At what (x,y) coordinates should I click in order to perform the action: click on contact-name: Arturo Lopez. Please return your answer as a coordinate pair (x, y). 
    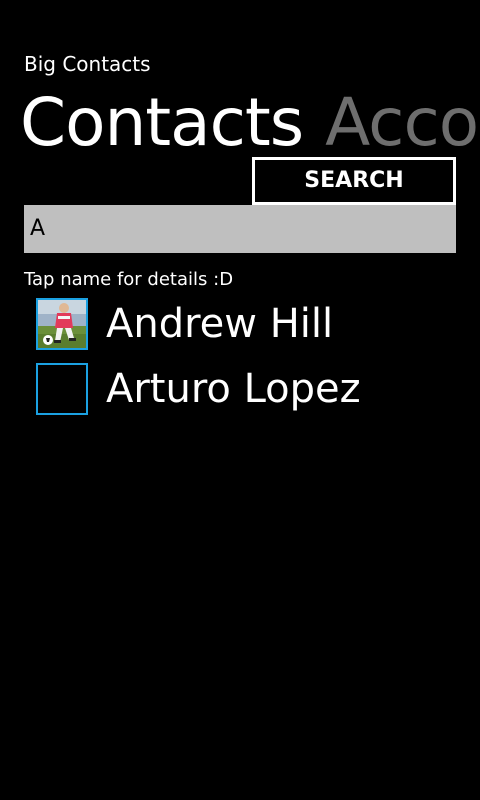
    Looking at the image, I should click on (233, 389).